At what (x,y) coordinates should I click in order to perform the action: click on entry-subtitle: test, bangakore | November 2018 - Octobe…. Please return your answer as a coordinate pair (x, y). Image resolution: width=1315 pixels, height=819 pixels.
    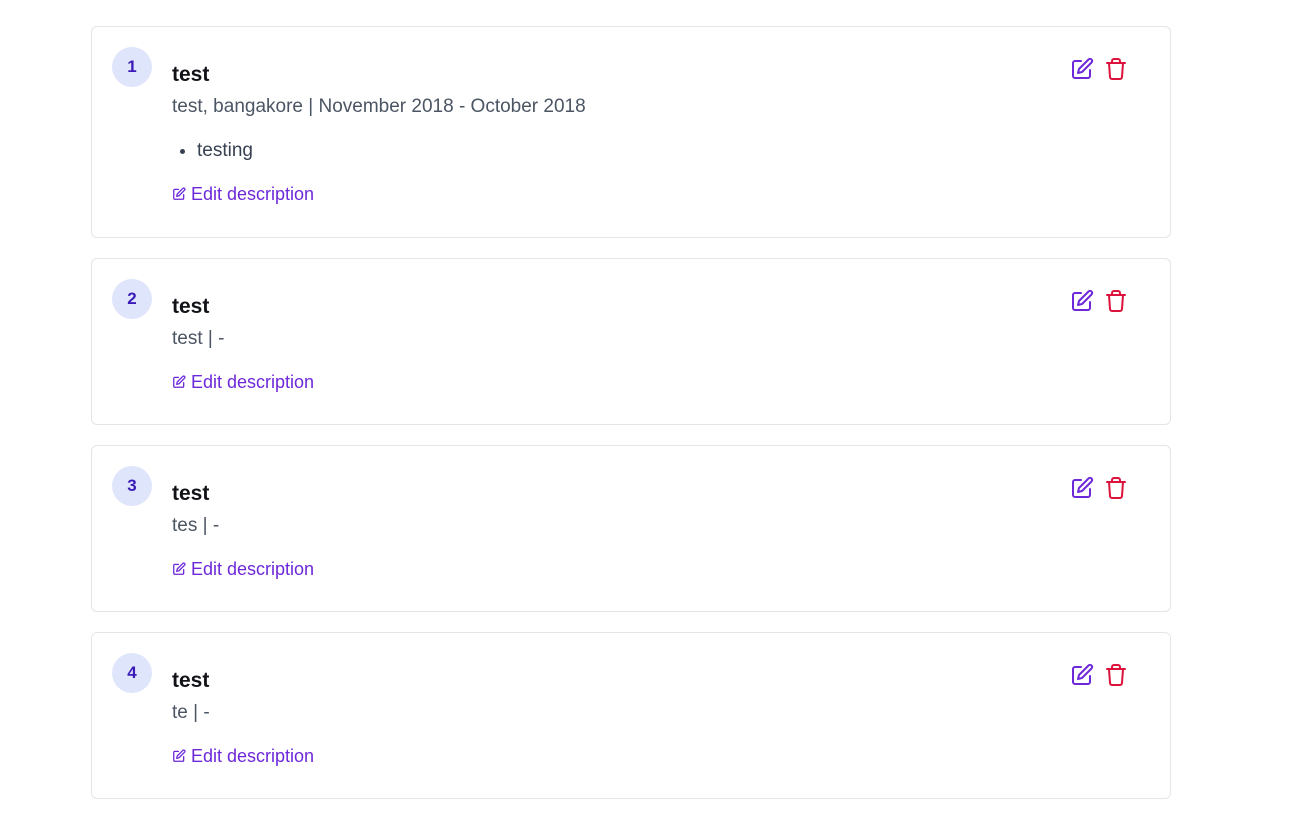
    Looking at the image, I should click on (379, 106).